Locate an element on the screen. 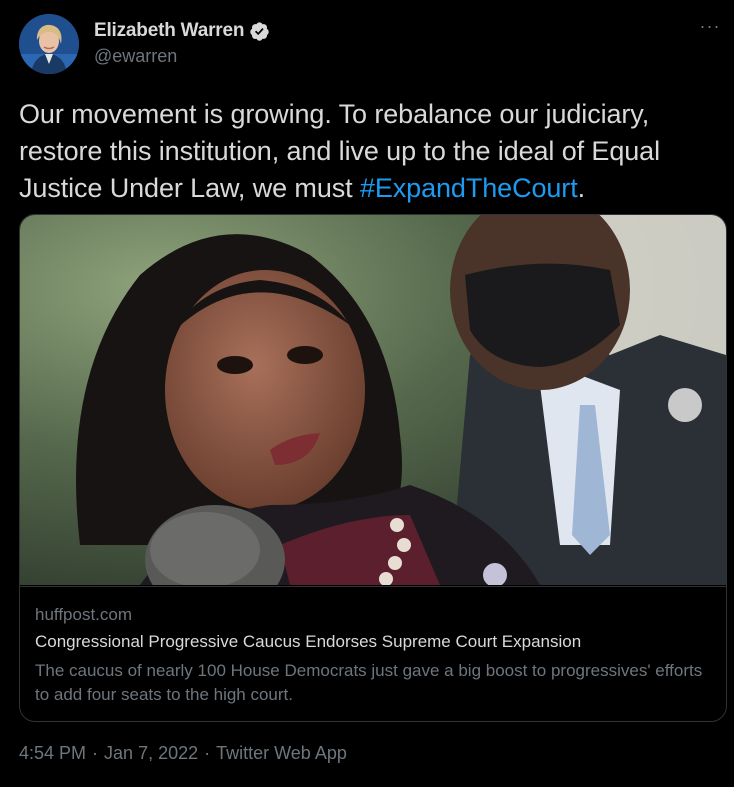 The image size is (734, 787). author-handle: @ewarren is located at coordinates (135, 56).